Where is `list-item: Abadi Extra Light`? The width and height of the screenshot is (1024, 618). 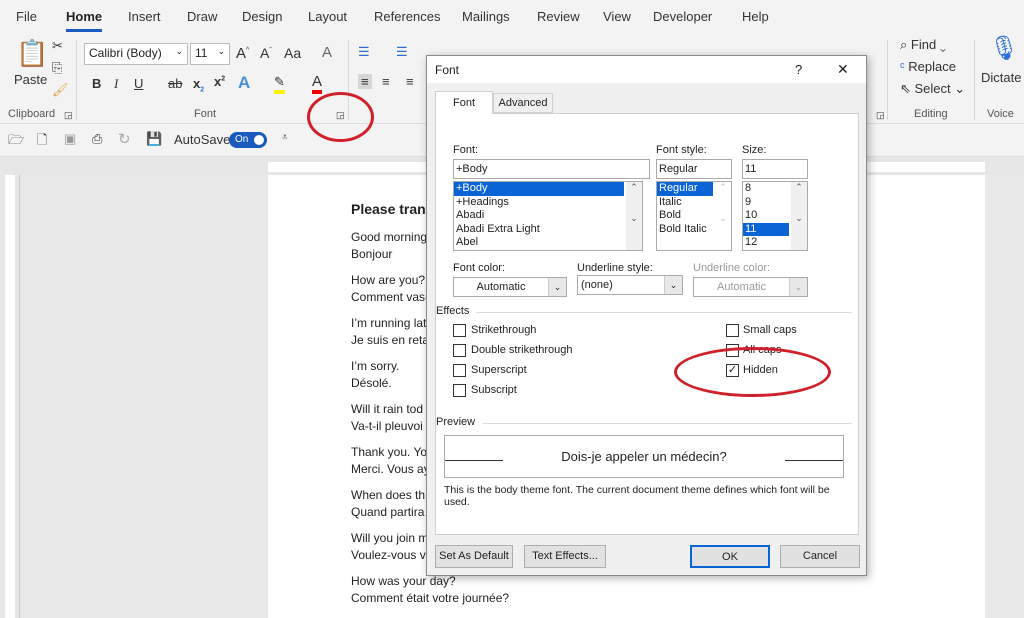 list-item: Abadi Extra Light is located at coordinates (539, 230).